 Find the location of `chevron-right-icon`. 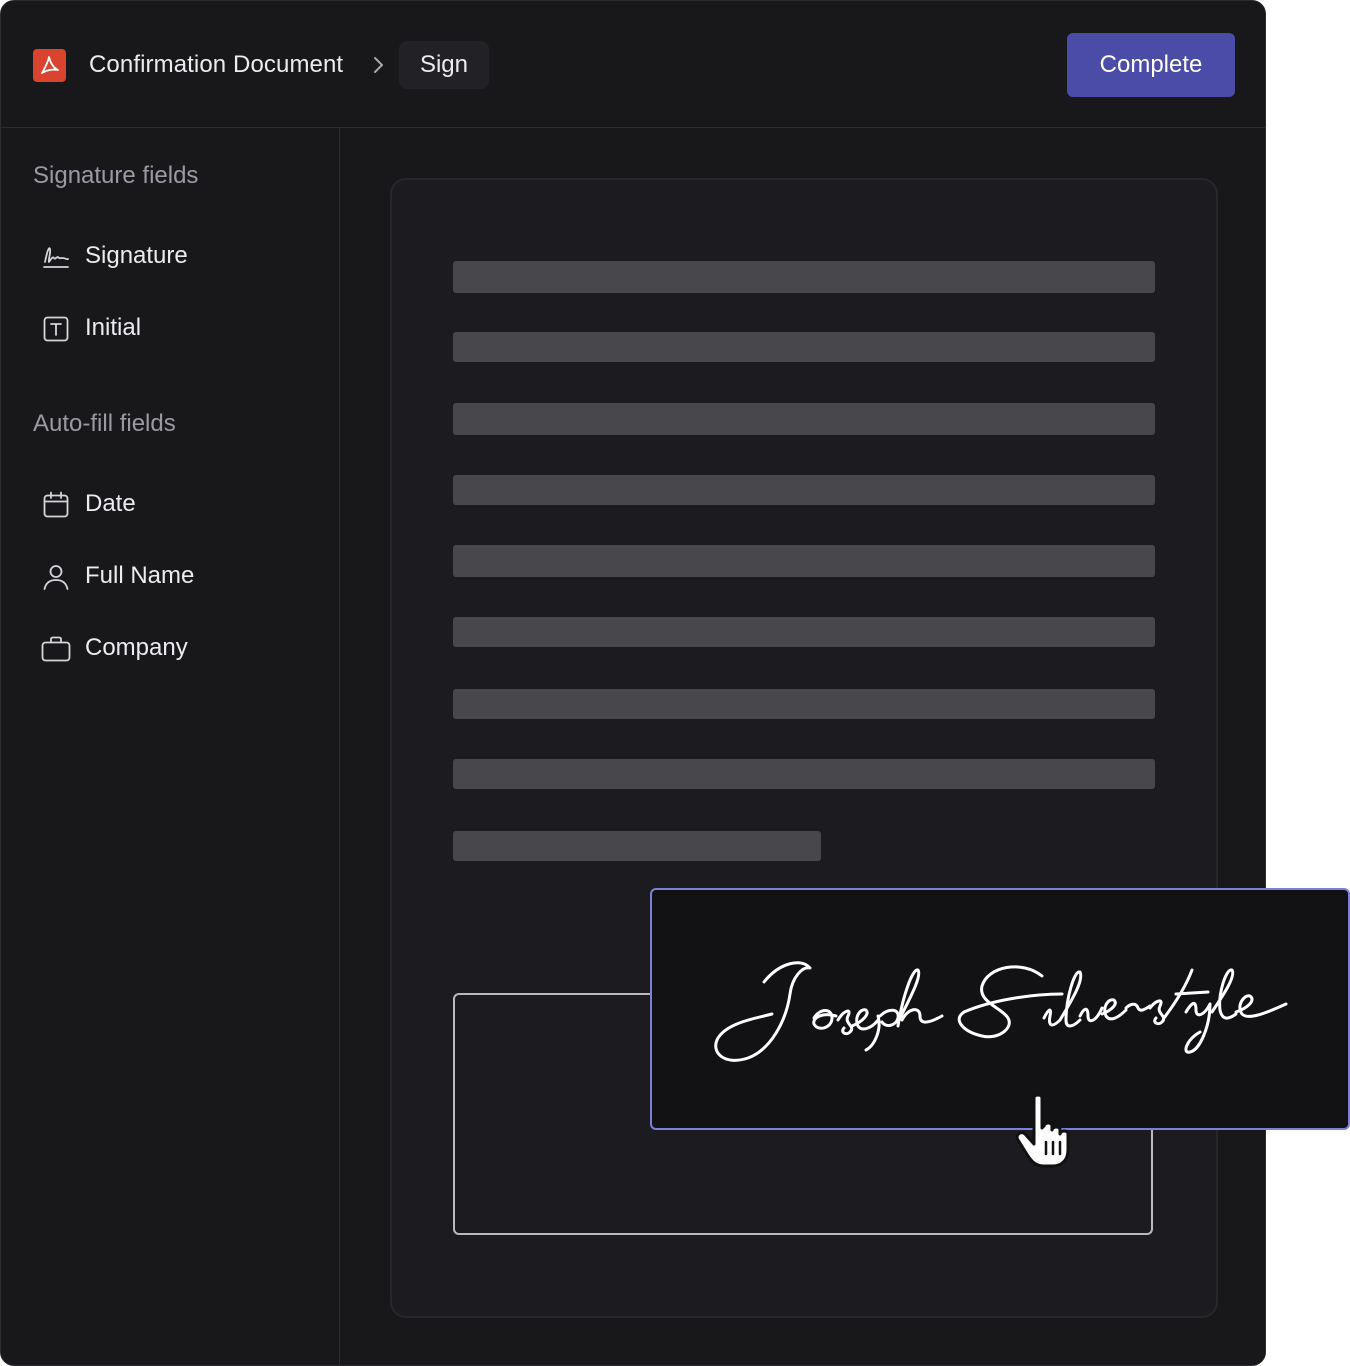

chevron-right-icon is located at coordinates (379, 65).